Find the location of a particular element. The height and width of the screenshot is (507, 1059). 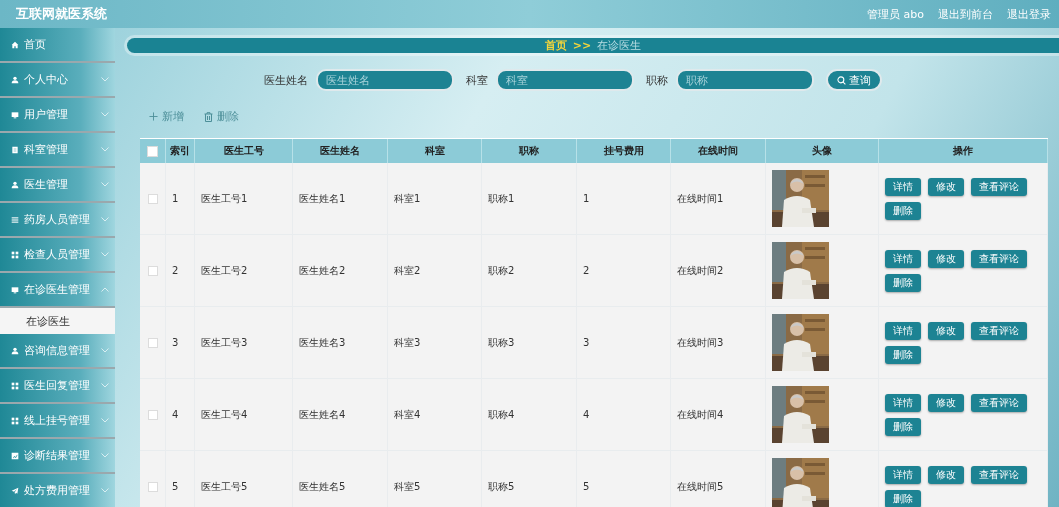

chart-icon is located at coordinates (15, 455).